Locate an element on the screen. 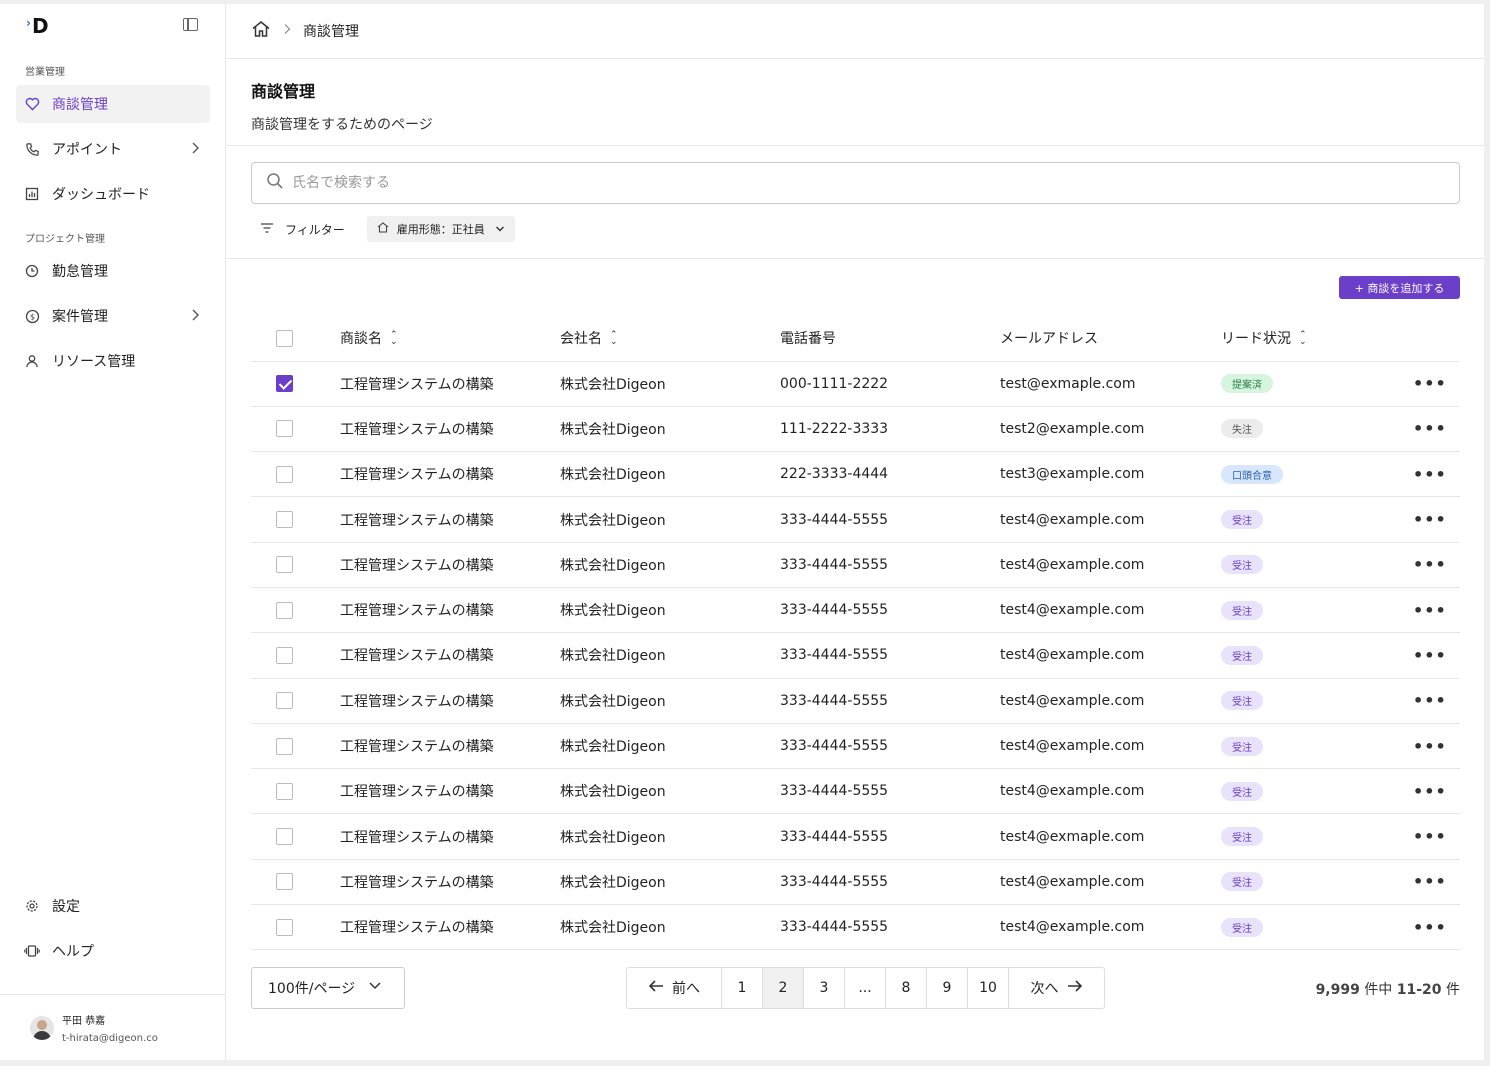  section-divider is located at coordinates (855, 258).